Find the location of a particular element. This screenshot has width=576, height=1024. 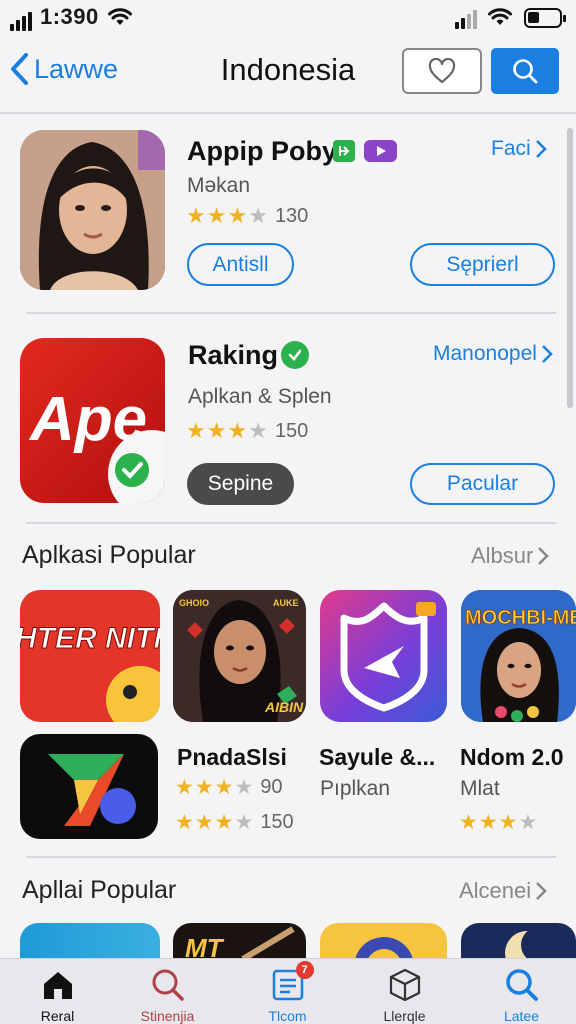

back-label: Lawwe is located at coordinates (76, 68).